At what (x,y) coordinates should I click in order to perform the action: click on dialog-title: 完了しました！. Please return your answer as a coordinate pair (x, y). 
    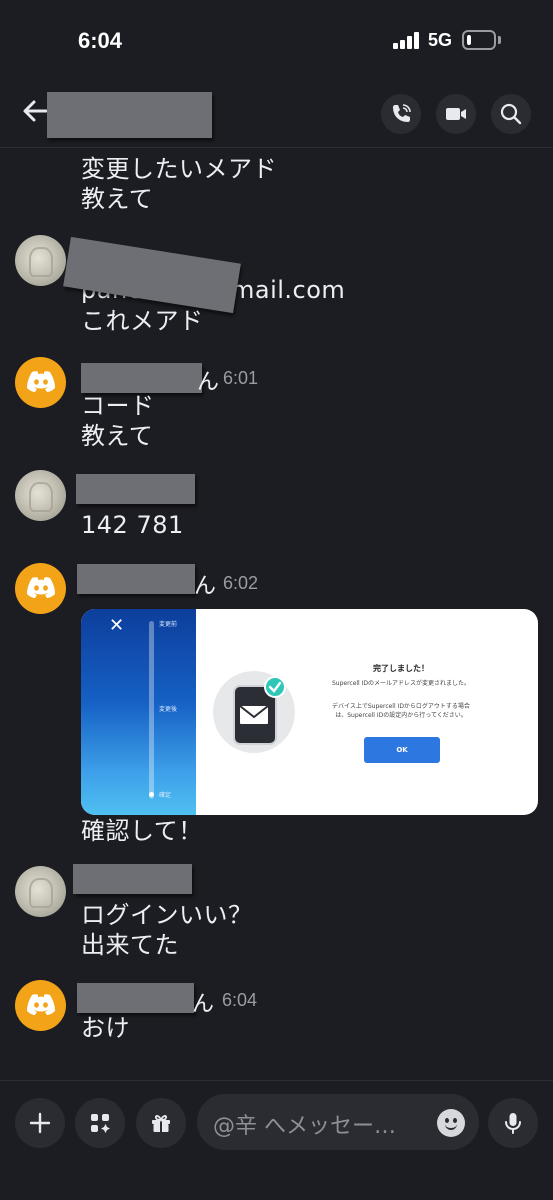
    Looking at the image, I should click on (401, 668).